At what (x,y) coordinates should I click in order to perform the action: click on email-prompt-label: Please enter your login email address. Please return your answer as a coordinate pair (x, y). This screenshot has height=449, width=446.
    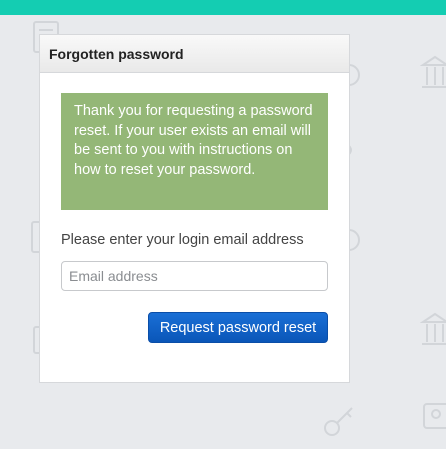
    Looking at the image, I should click on (182, 240).